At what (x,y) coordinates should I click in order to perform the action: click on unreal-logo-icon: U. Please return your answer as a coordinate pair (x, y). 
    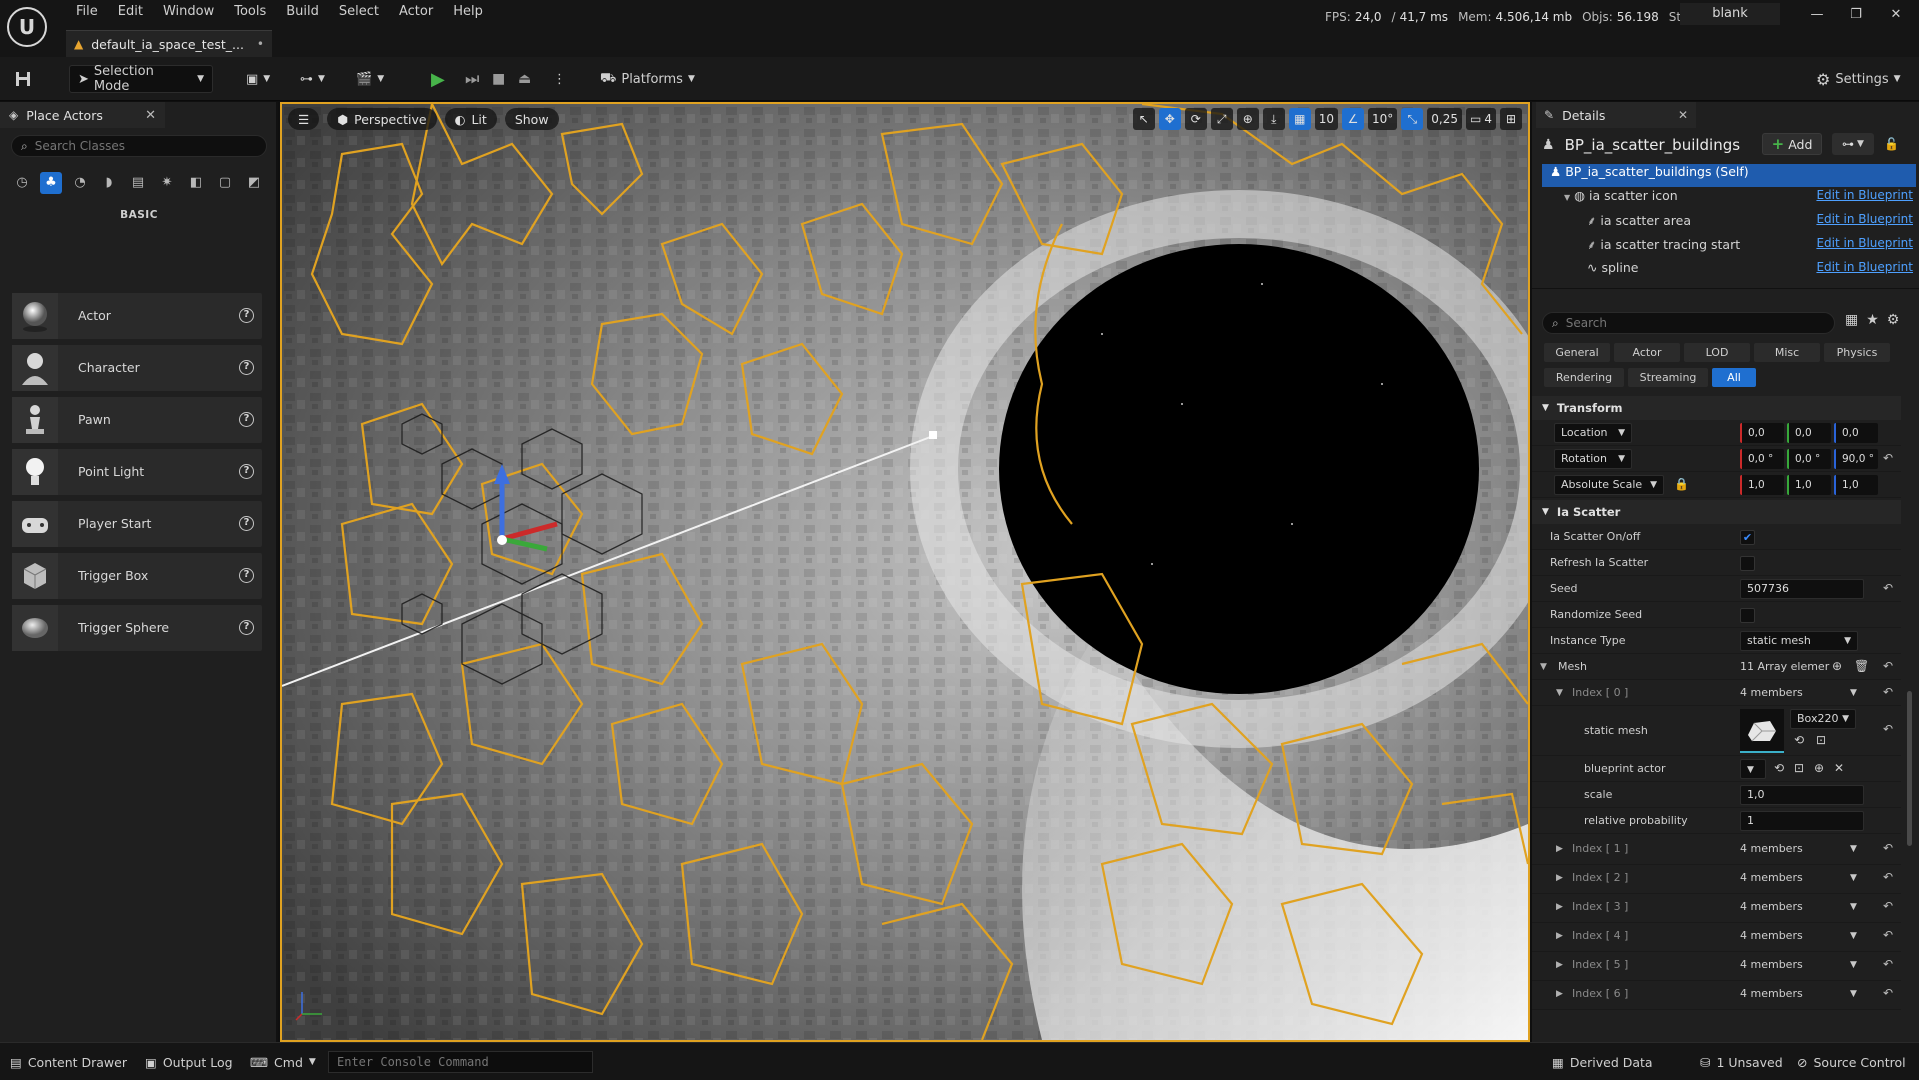
    Looking at the image, I should click on (27, 27).